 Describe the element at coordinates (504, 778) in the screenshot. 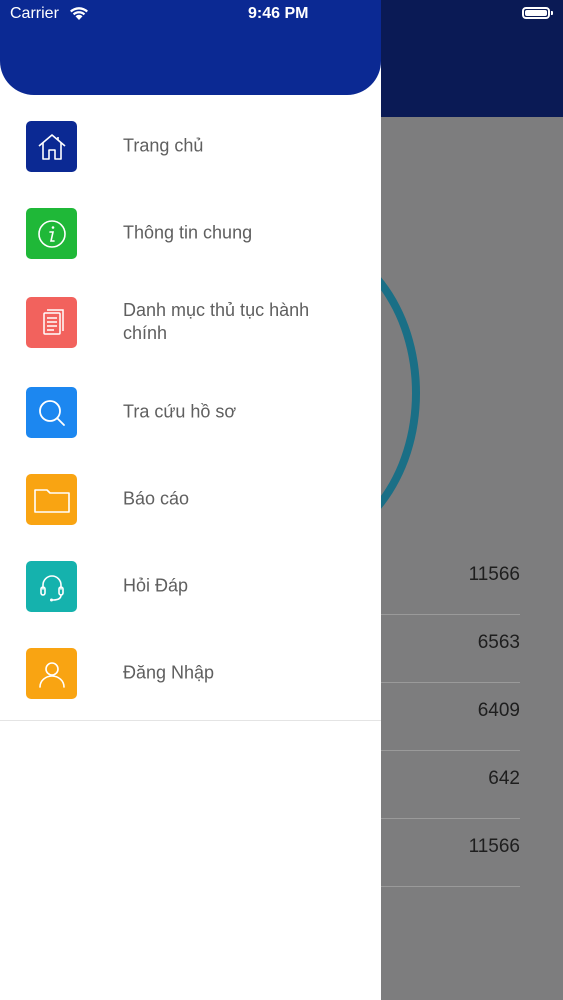

I see `stat-value: 642` at that location.